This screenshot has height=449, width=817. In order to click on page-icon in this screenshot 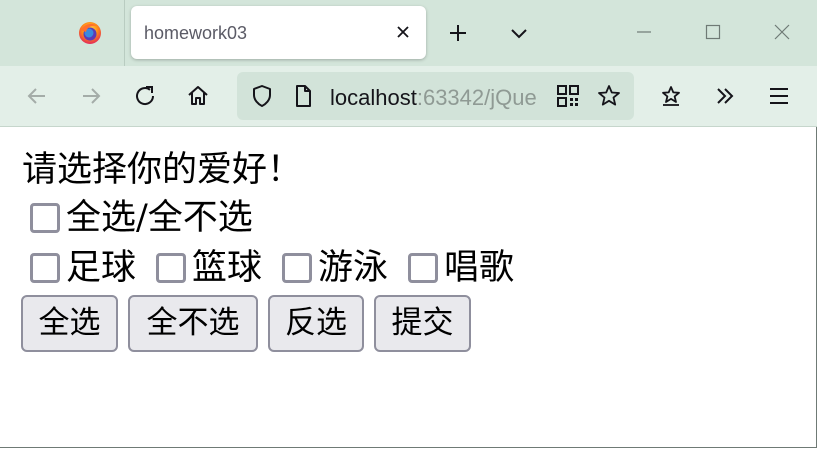, I will do `click(303, 96)`.